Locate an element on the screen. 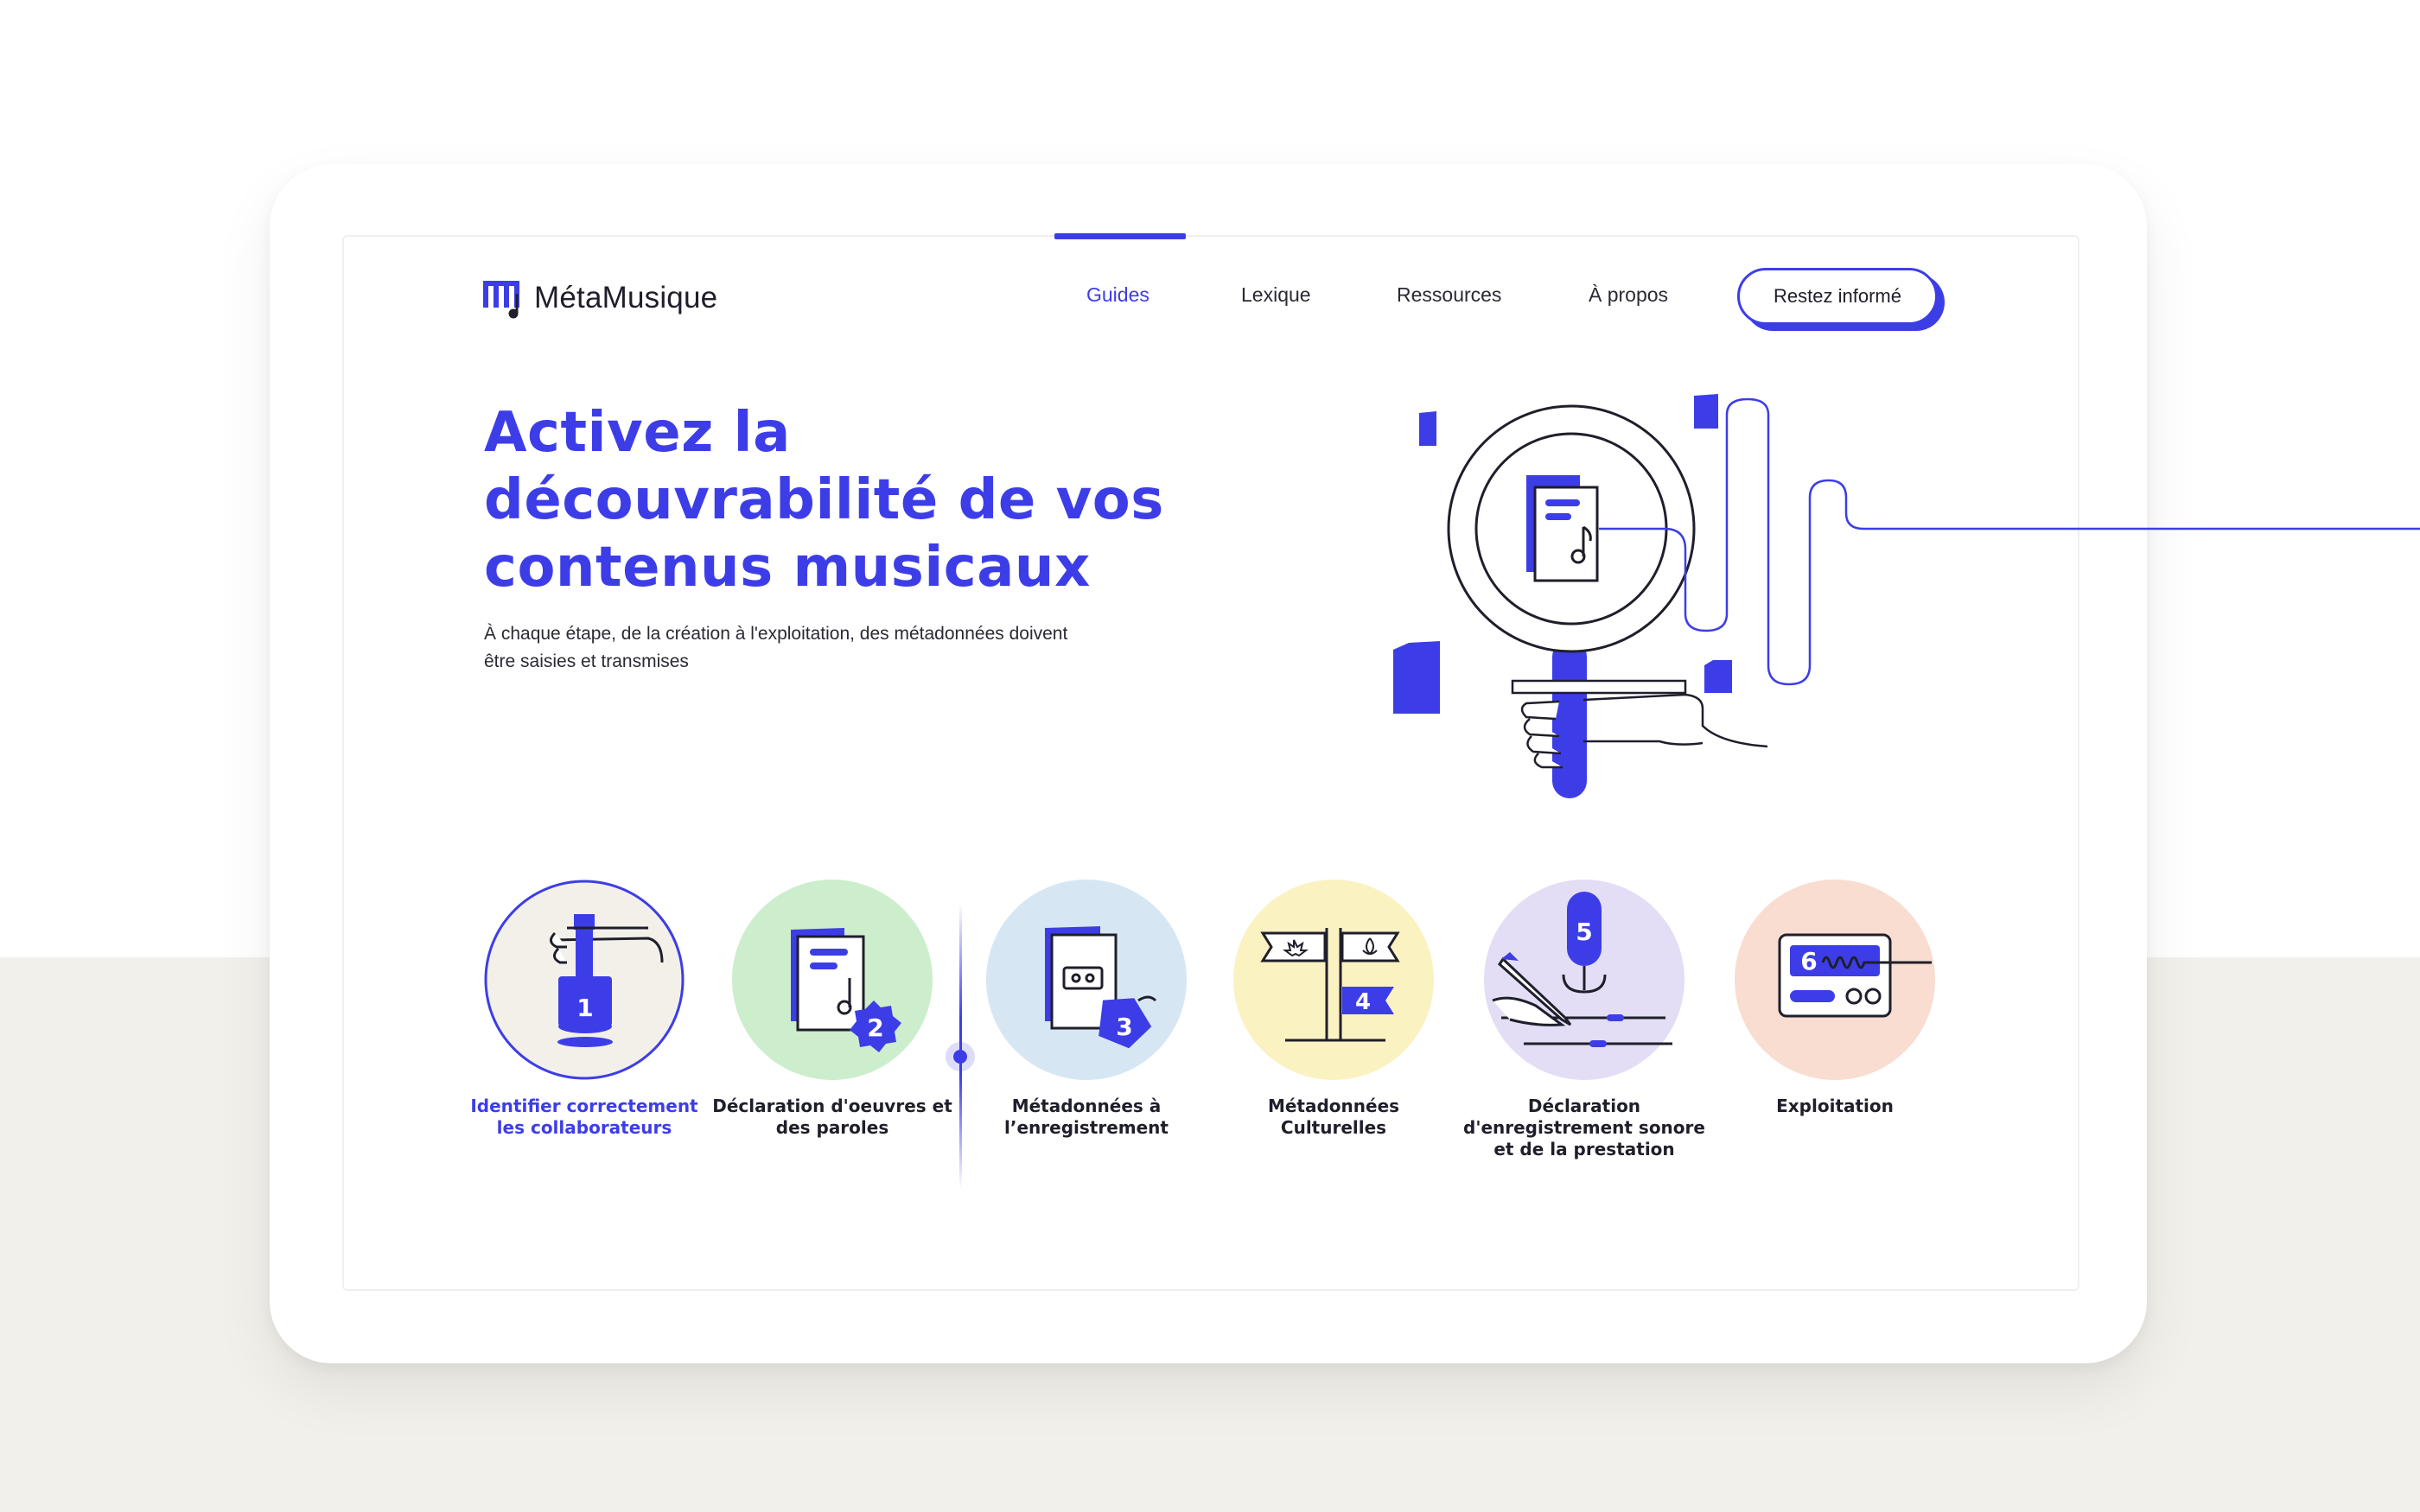 This screenshot has height=1512, width=2420. nav-a-propos: À propos is located at coordinates (1628, 295).